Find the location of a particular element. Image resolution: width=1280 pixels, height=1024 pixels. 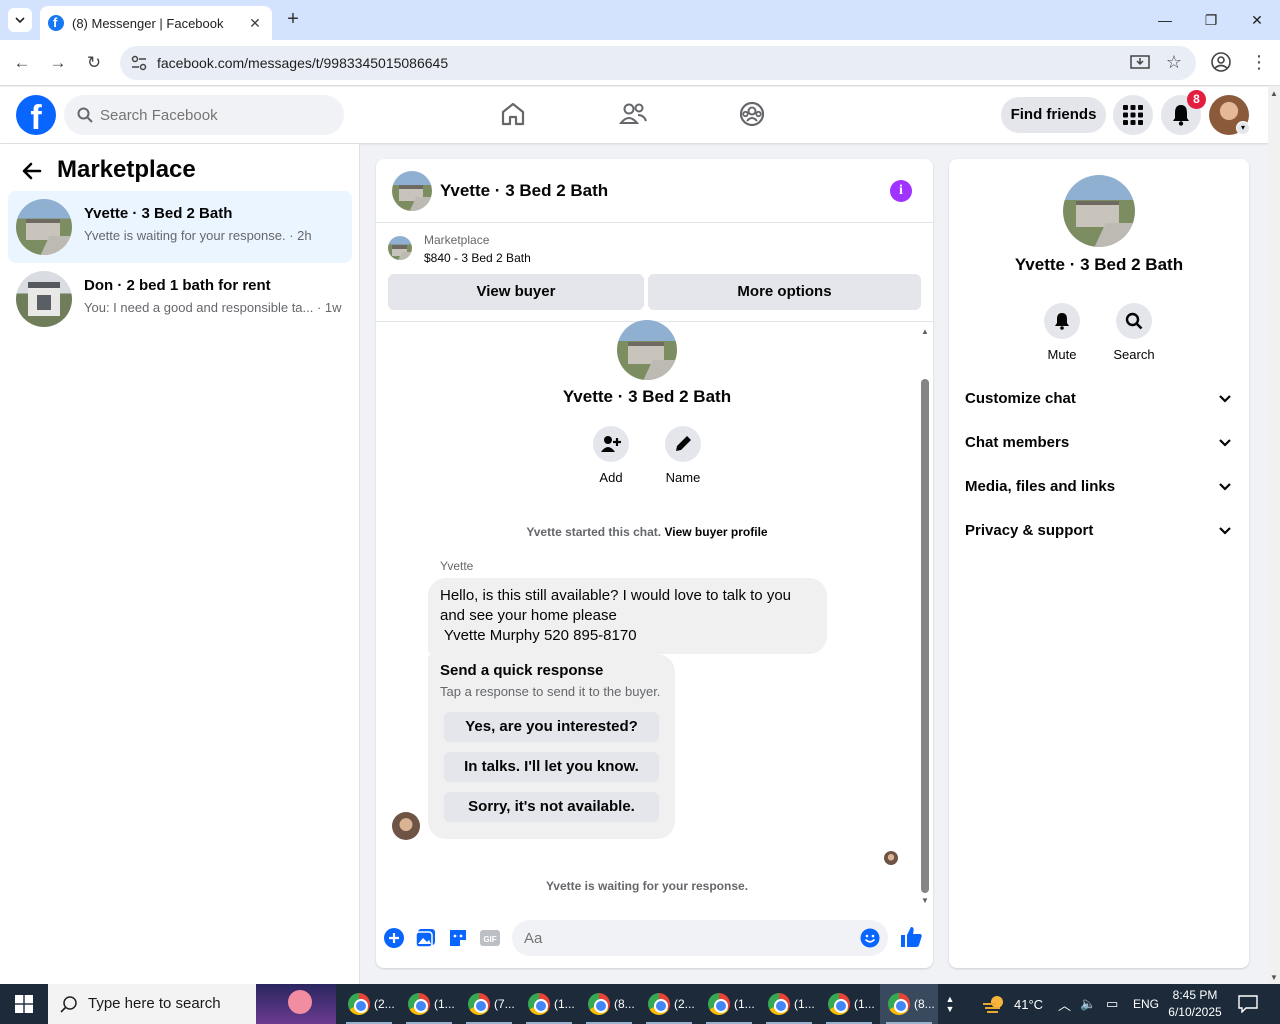

notification-center-button is located at coordinates (1248, 1004).